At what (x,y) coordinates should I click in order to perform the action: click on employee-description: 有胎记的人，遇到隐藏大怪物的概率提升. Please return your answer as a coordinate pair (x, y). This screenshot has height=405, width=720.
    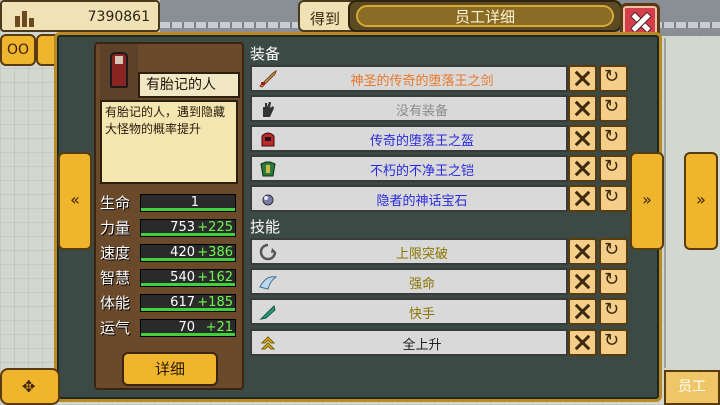
    Looking at the image, I should click on (169, 142).